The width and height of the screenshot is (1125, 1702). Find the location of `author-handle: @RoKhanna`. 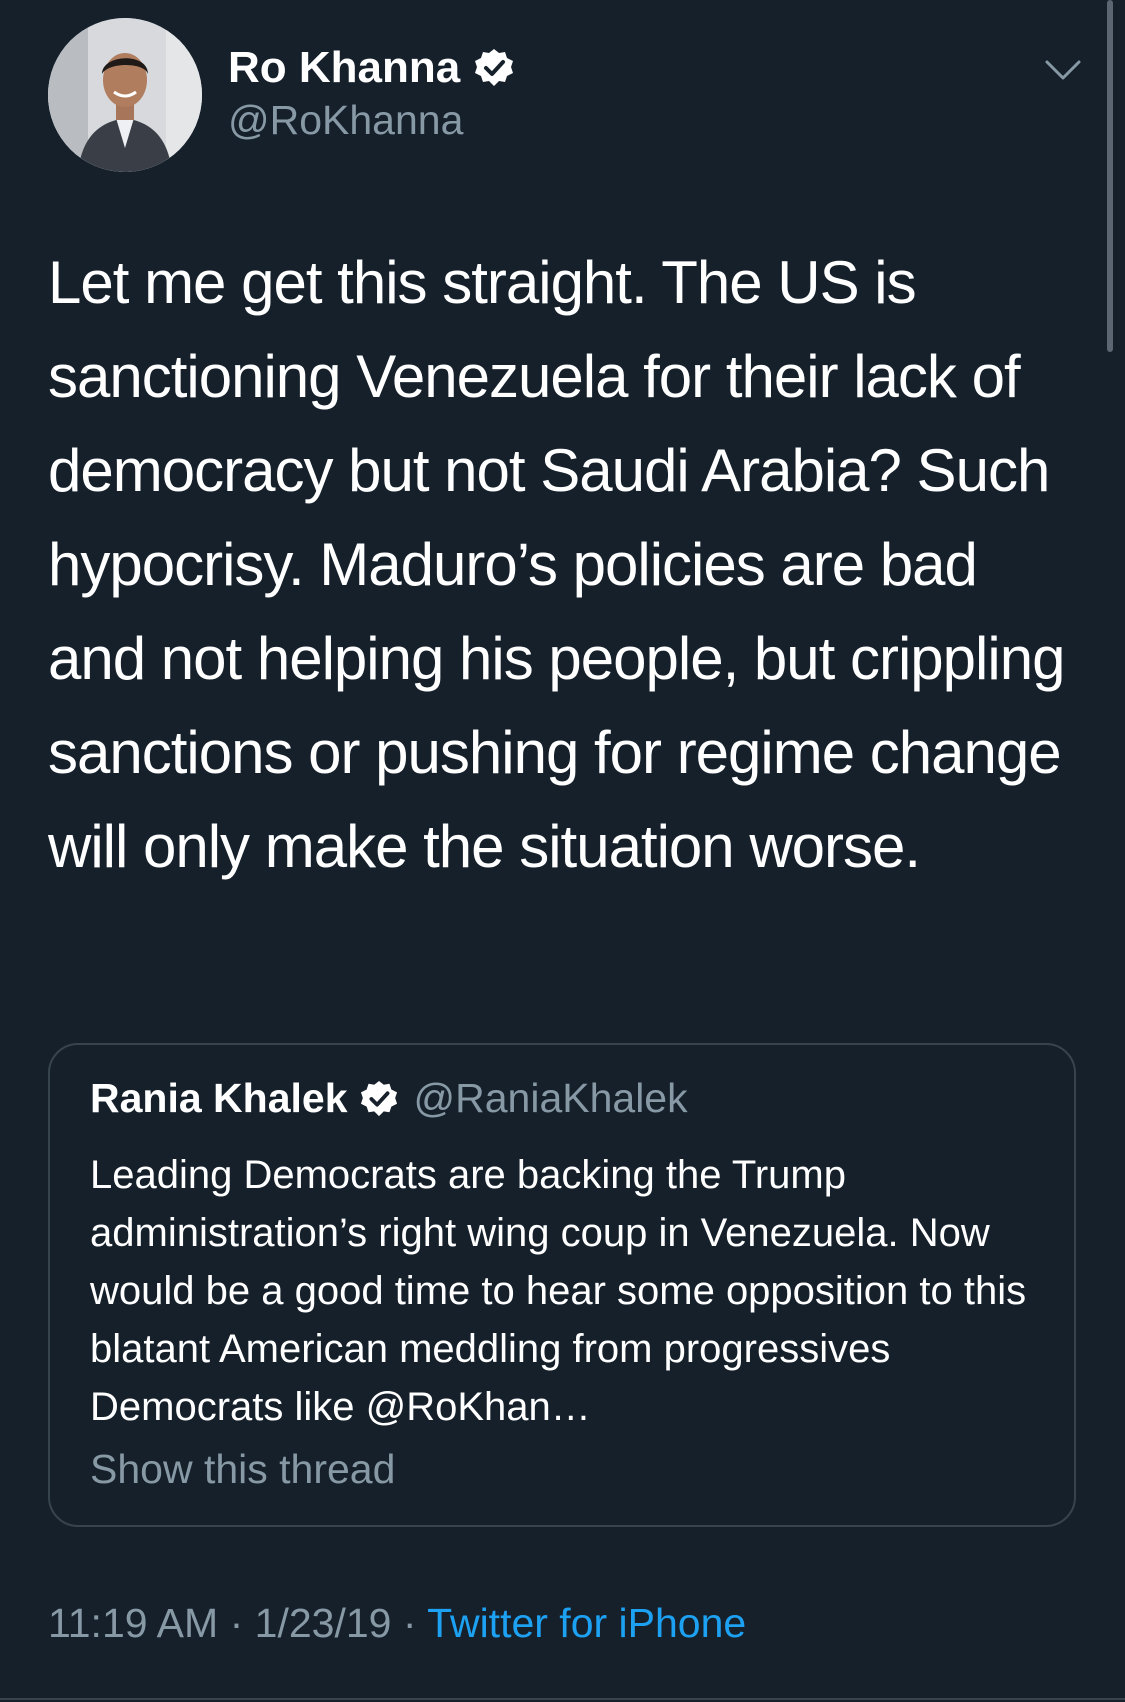

author-handle: @RoKhanna is located at coordinates (345, 120).